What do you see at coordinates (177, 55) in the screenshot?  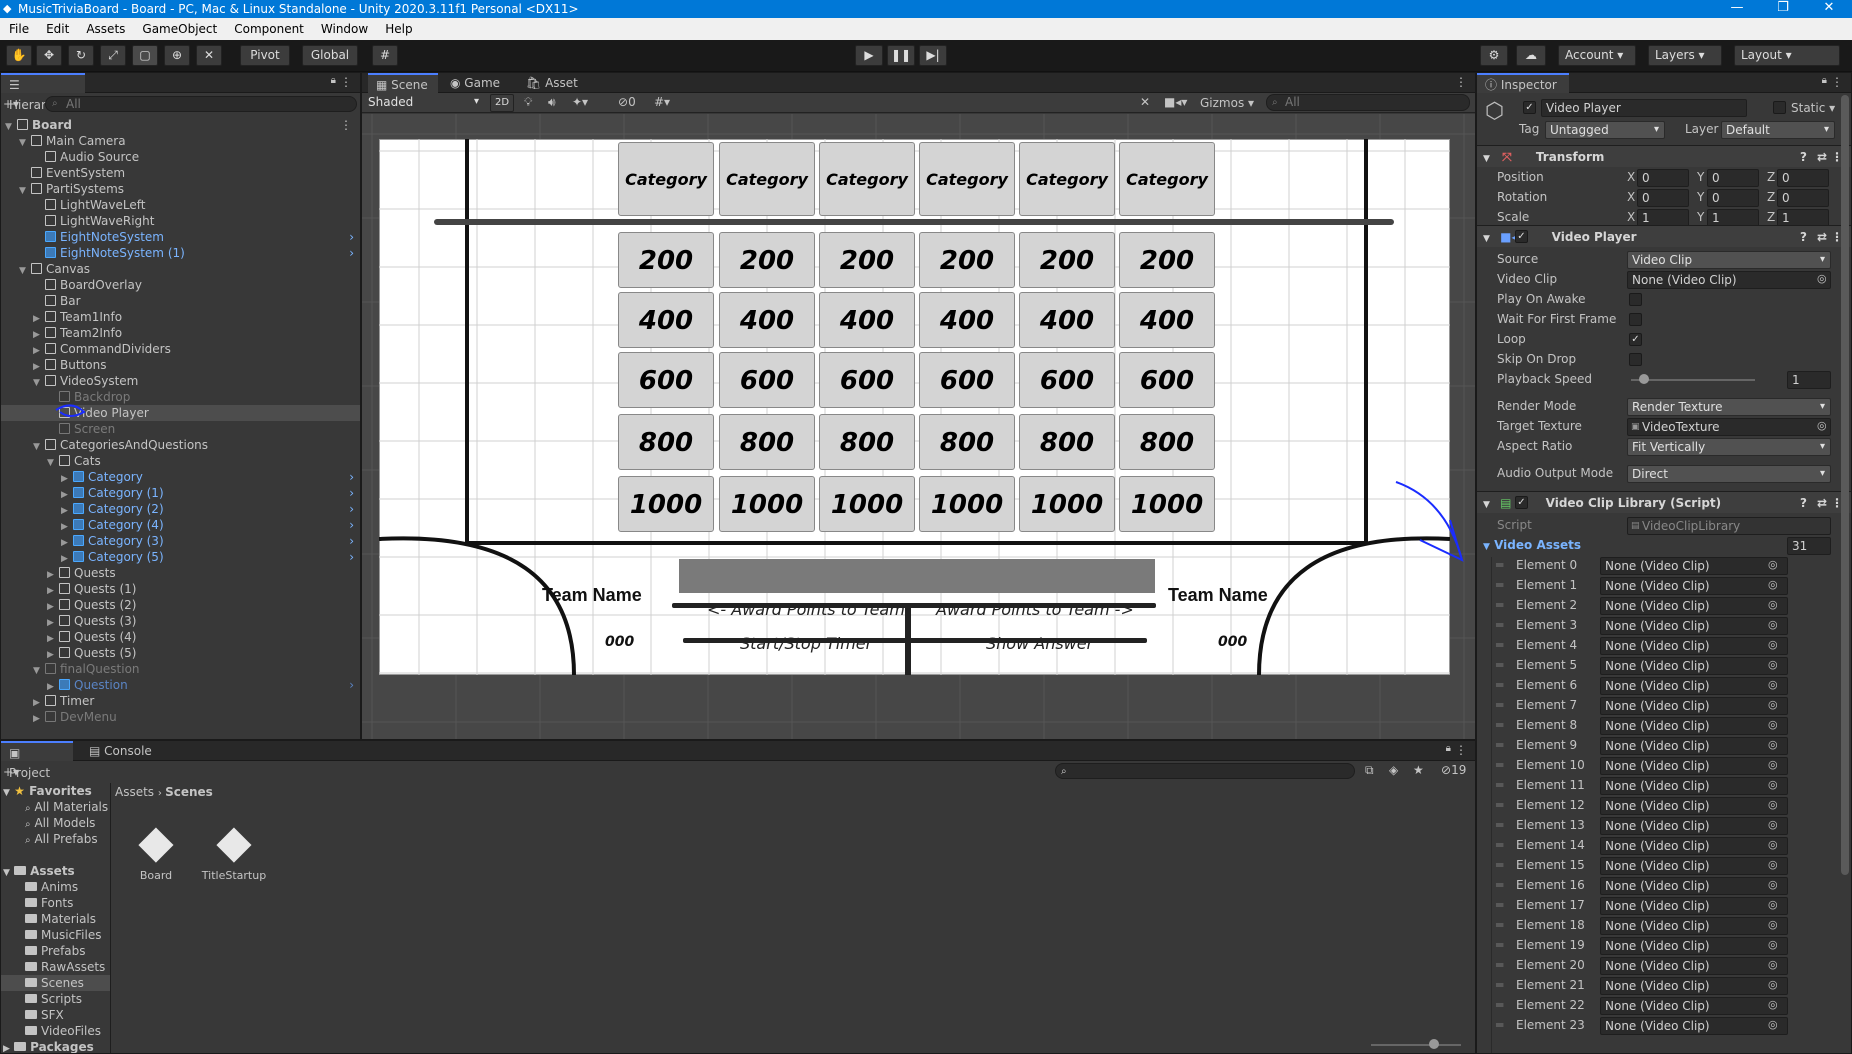 I see `transform-tool-icon: ⊕` at bounding box center [177, 55].